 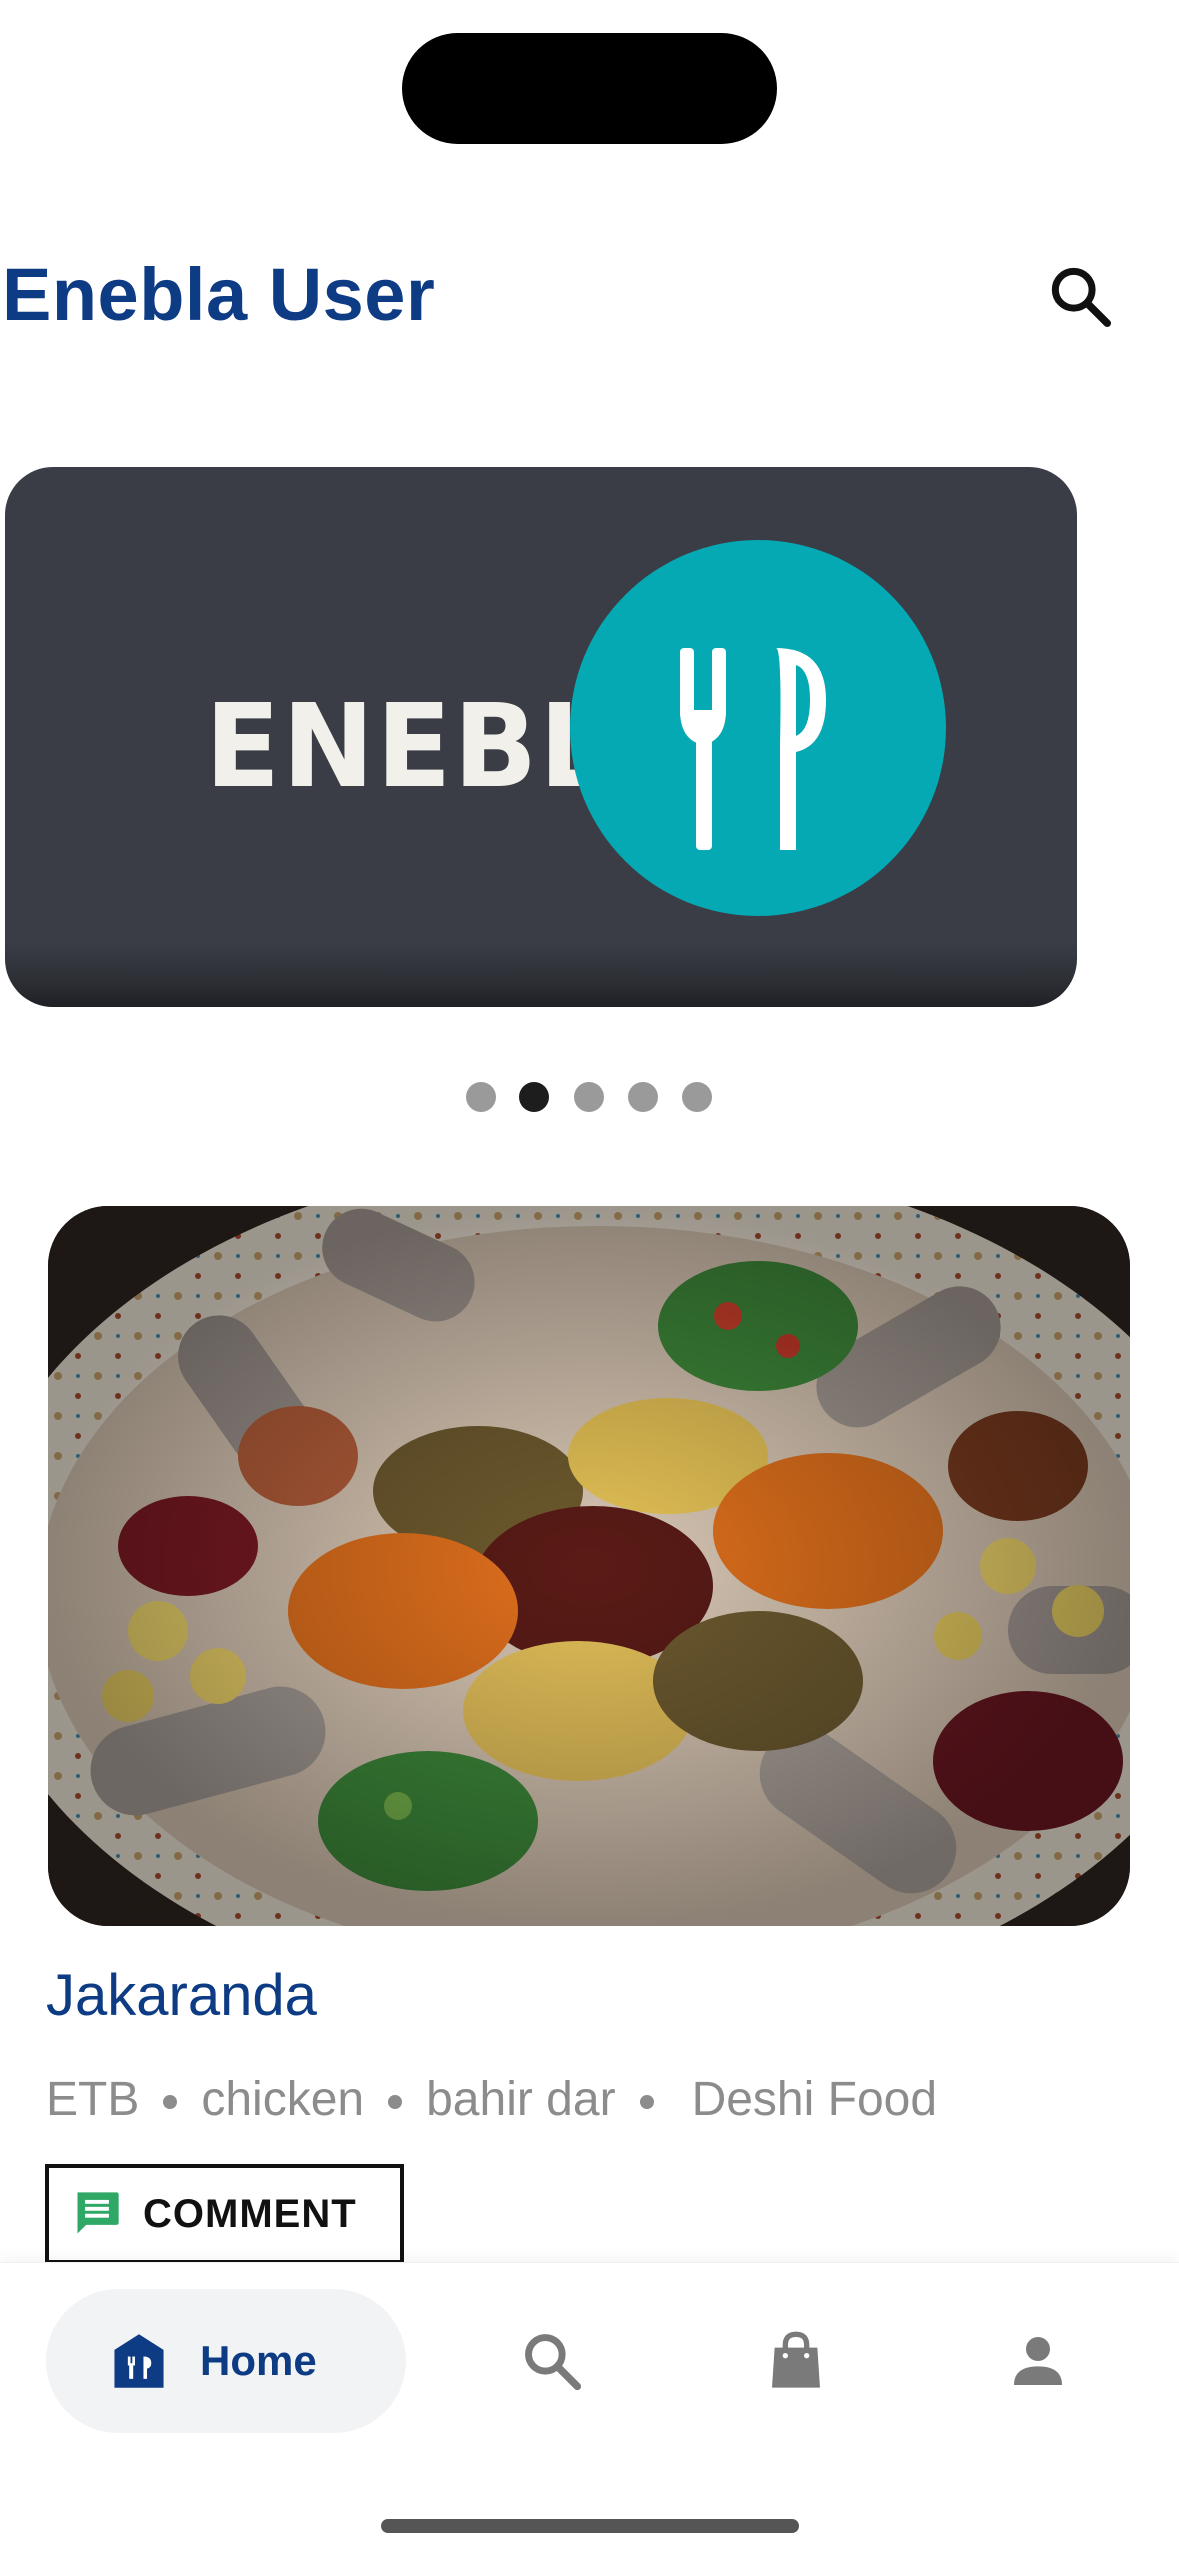 I want to click on nav-home-label: Home, so click(x=258, y=2360).